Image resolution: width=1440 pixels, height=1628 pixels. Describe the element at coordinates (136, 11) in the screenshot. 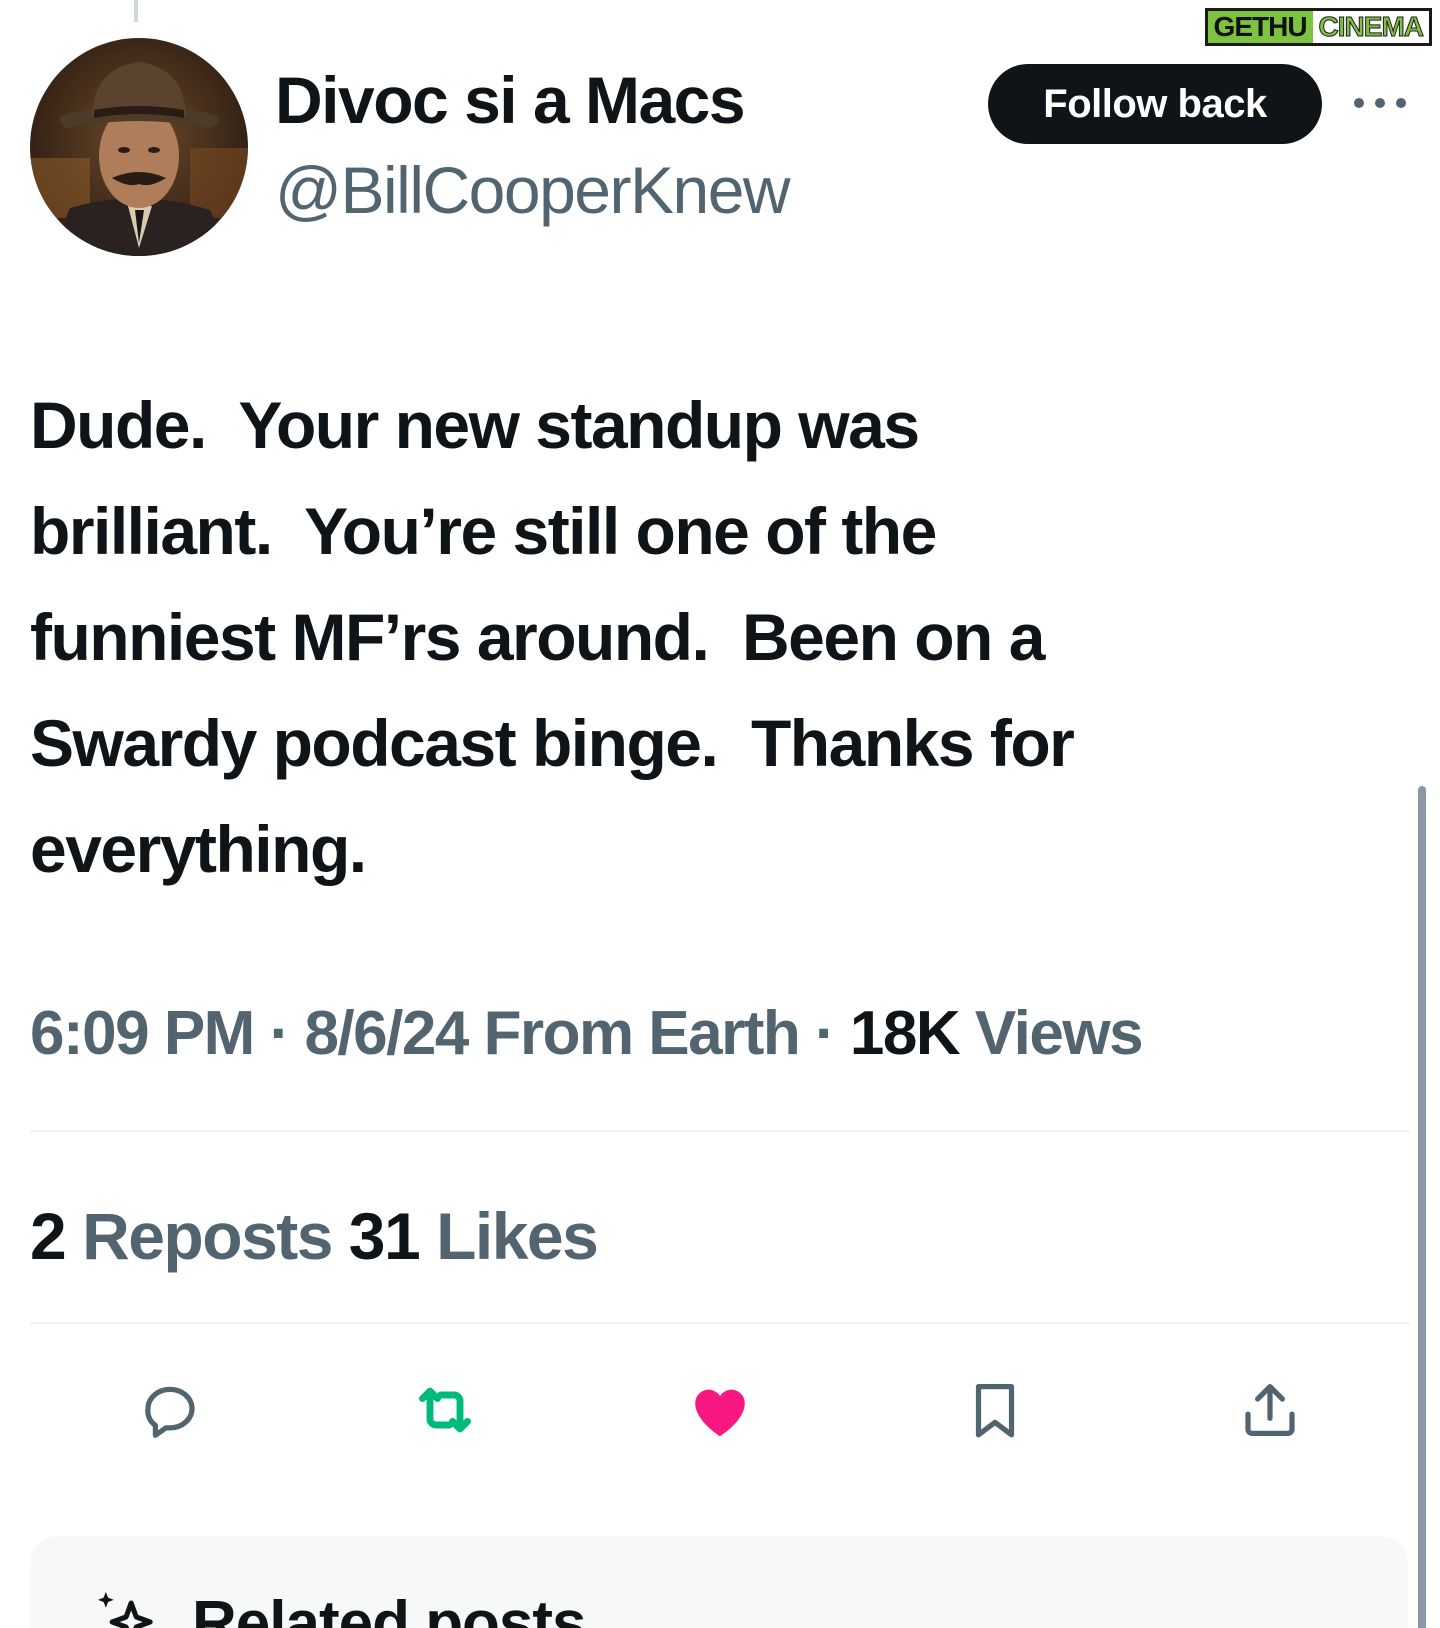

I see `thread-connector-line` at that location.